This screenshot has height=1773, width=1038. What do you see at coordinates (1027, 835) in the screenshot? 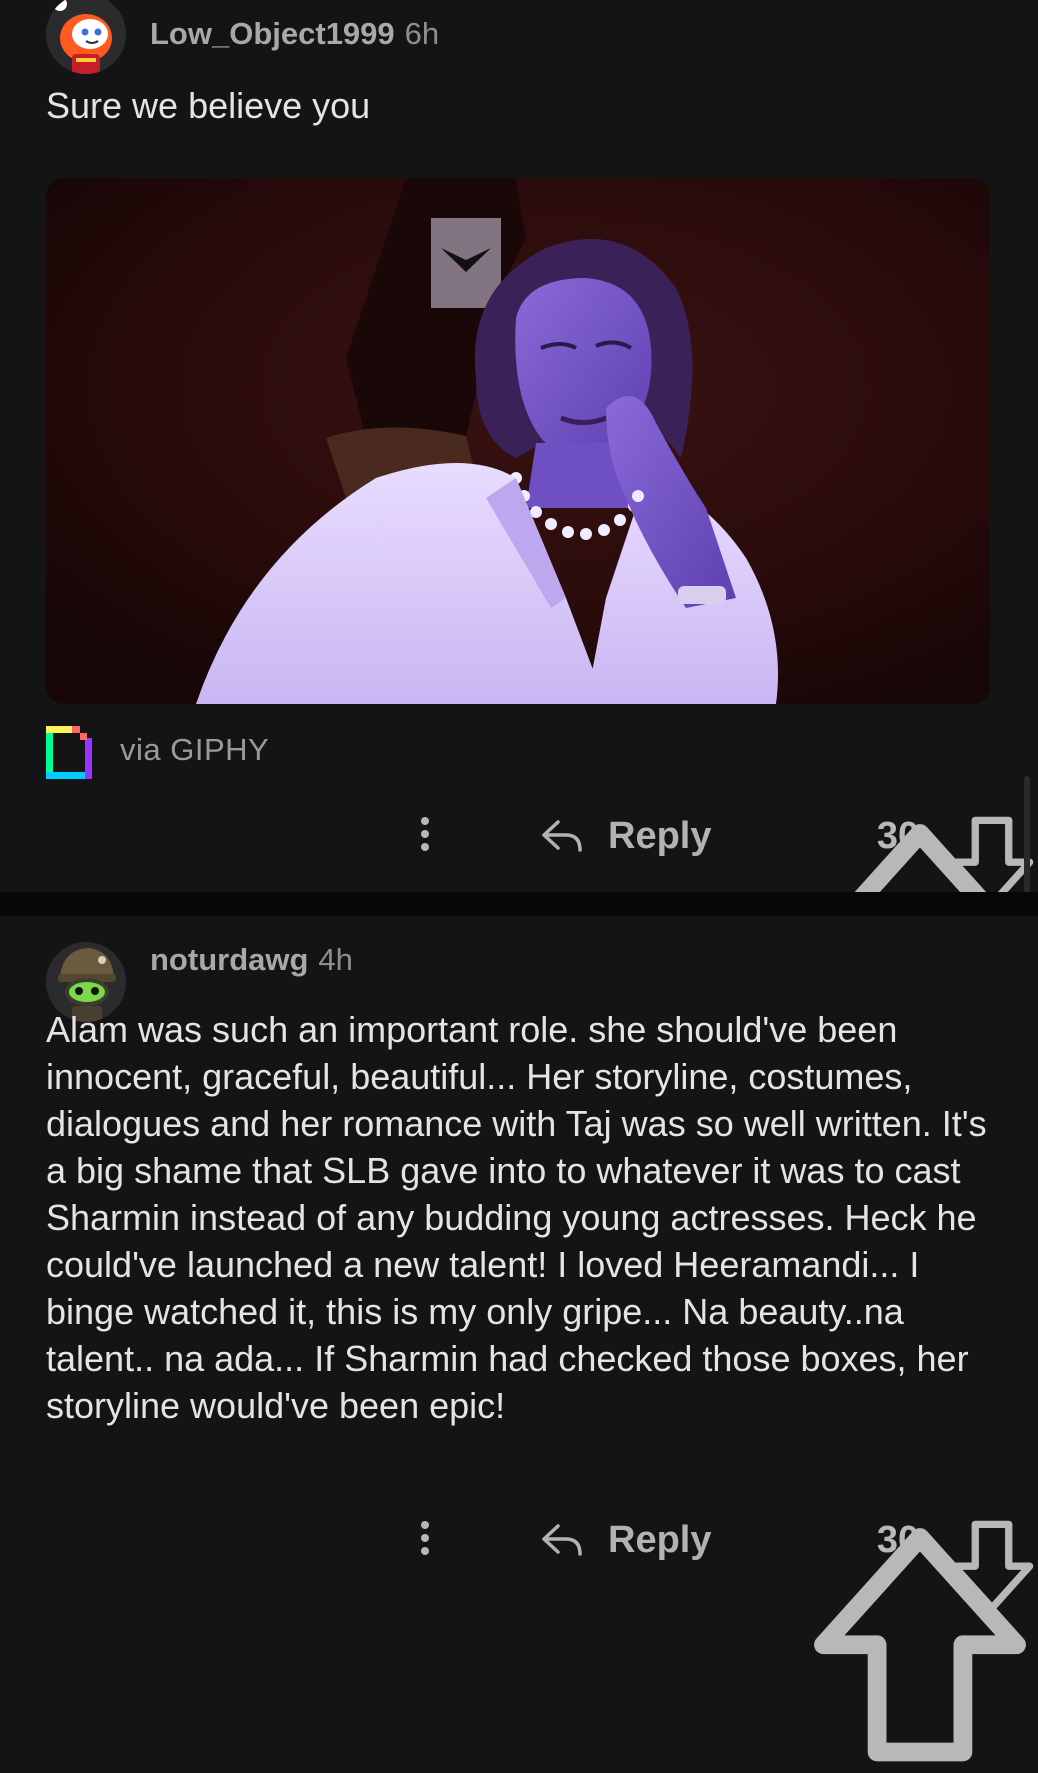
I see `scrollbar` at bounding box center [1027, 835].